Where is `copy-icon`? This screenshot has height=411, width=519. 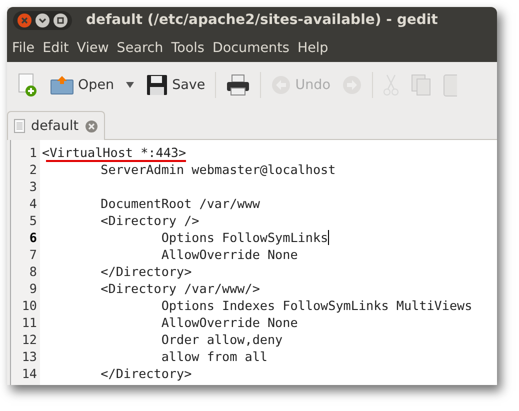
copy-icon is located at coordinates (421, 85).